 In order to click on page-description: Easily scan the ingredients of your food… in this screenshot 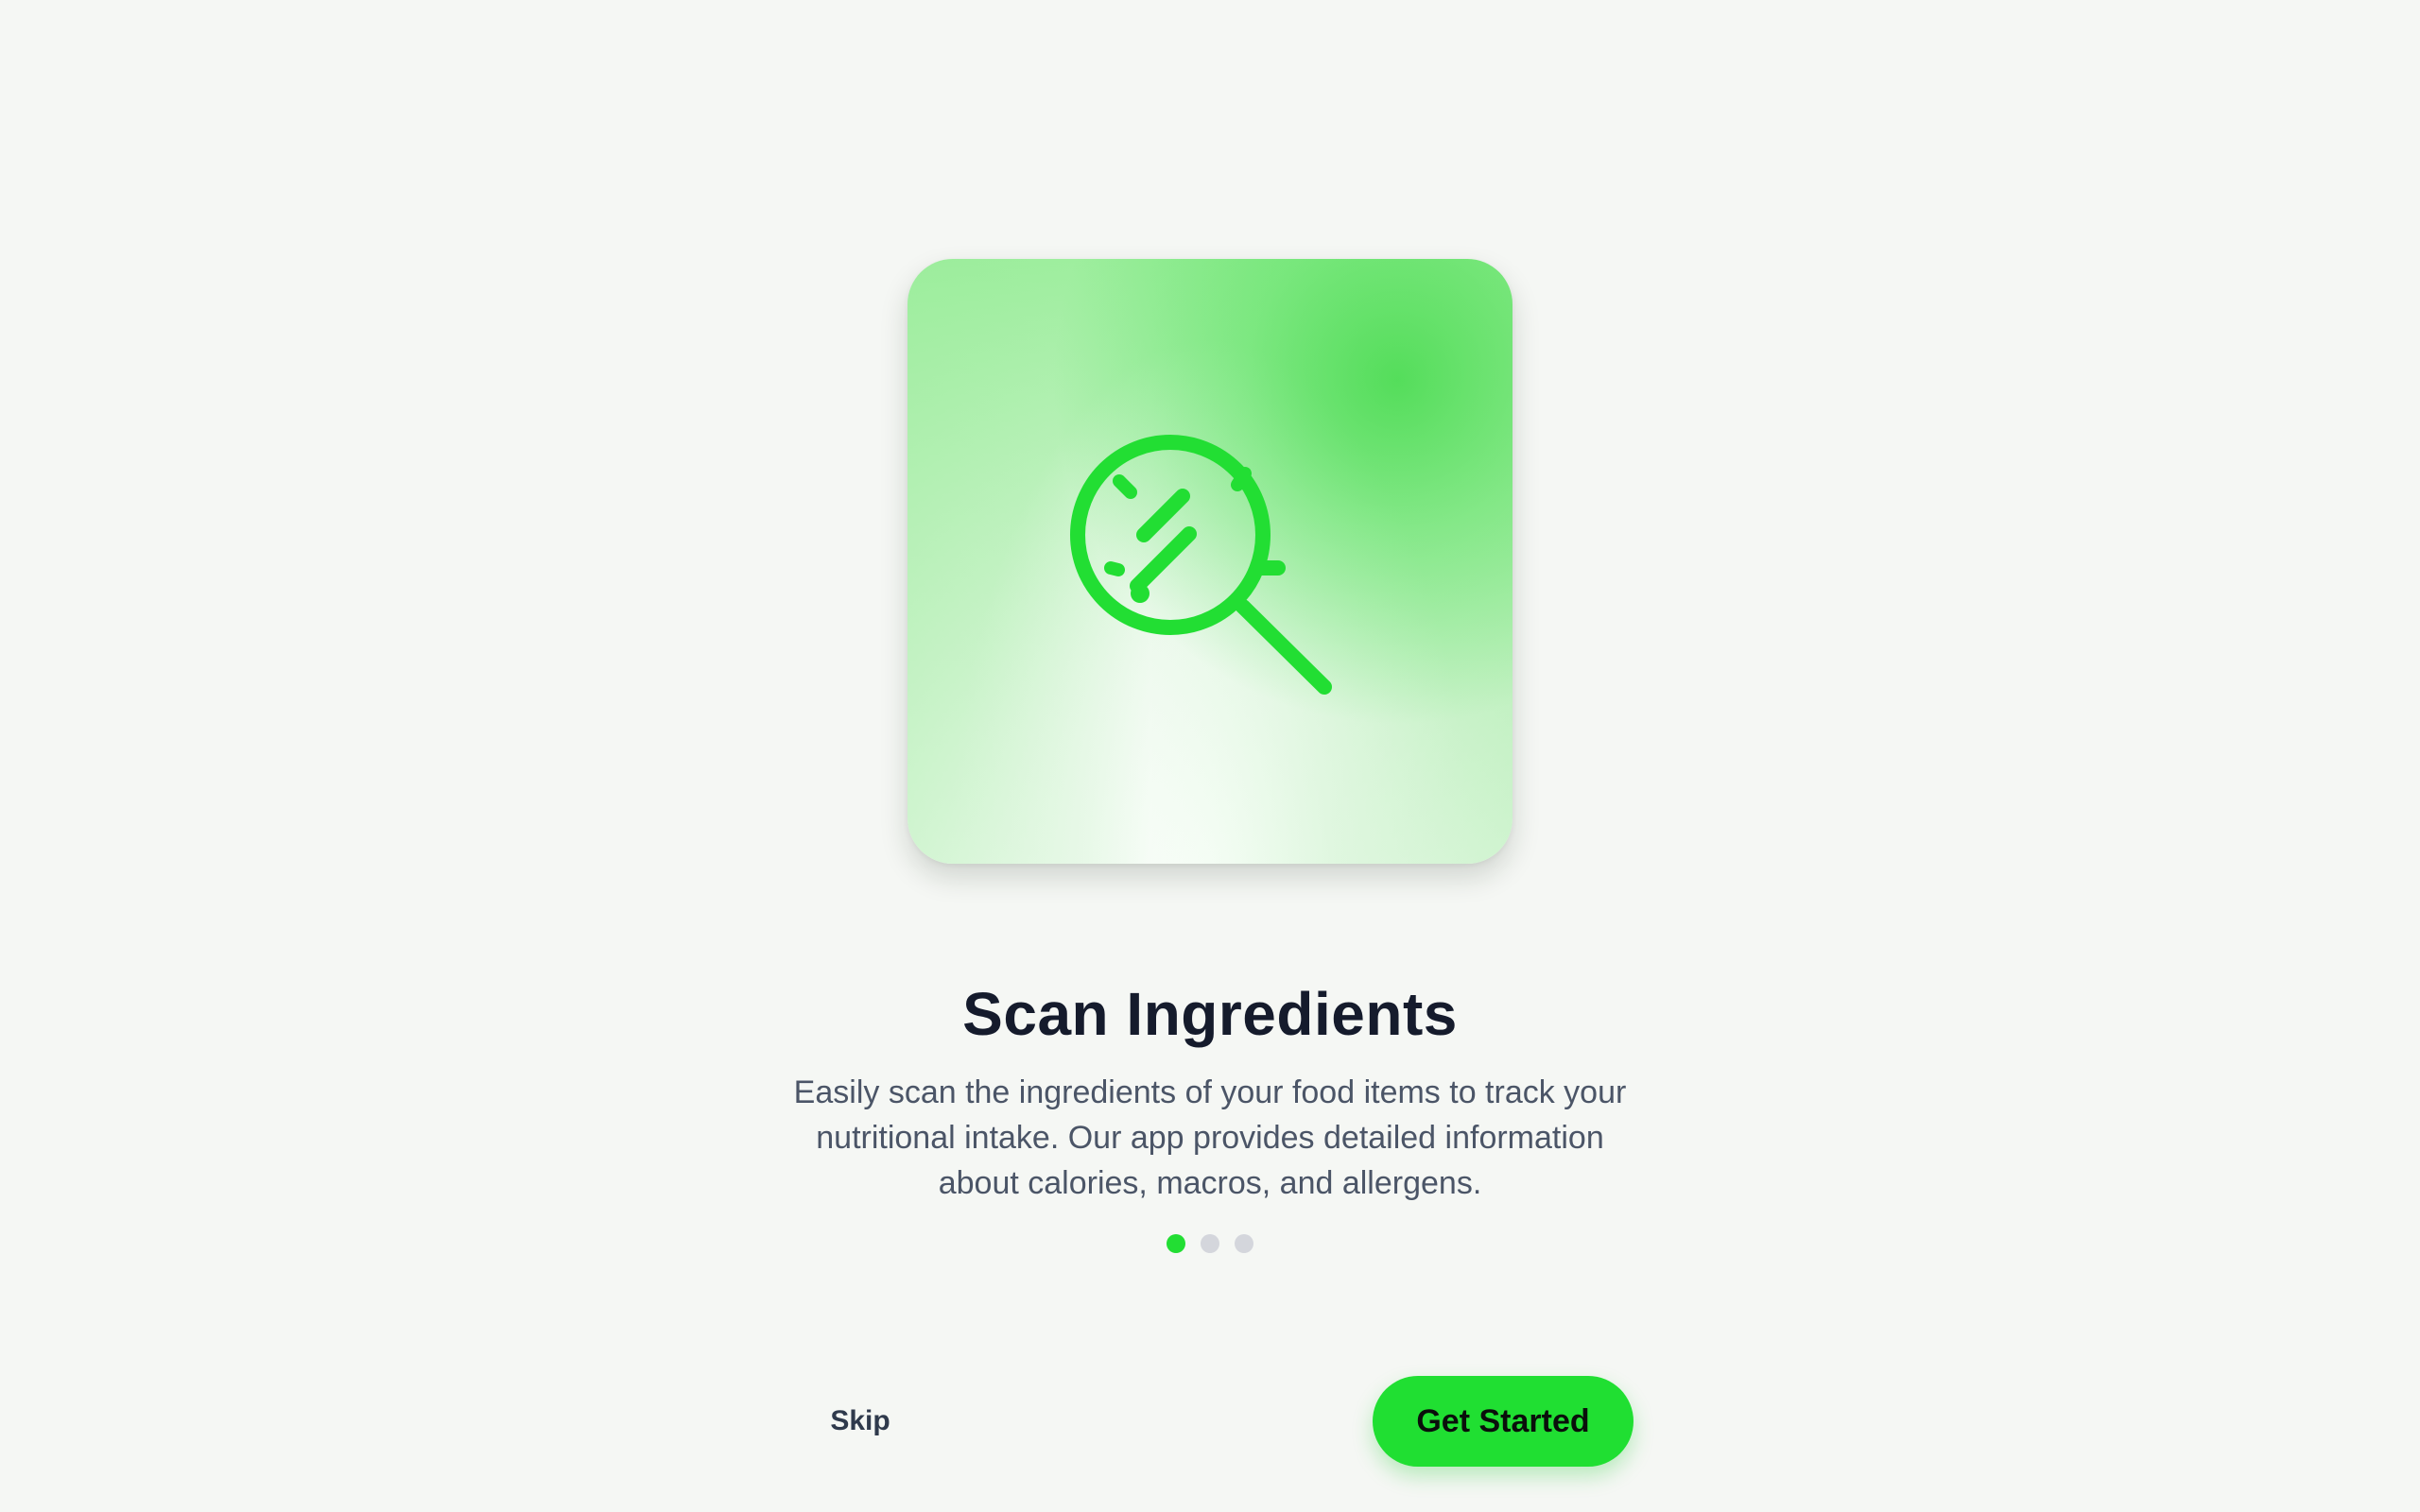, I will do `click(1210, 1137)`.